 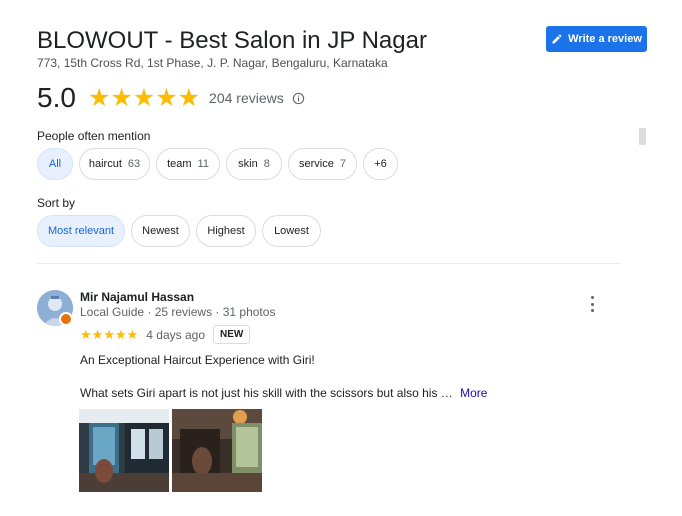 I want to click on sort-option-label: Most relevant, so click(x=81, y=231).